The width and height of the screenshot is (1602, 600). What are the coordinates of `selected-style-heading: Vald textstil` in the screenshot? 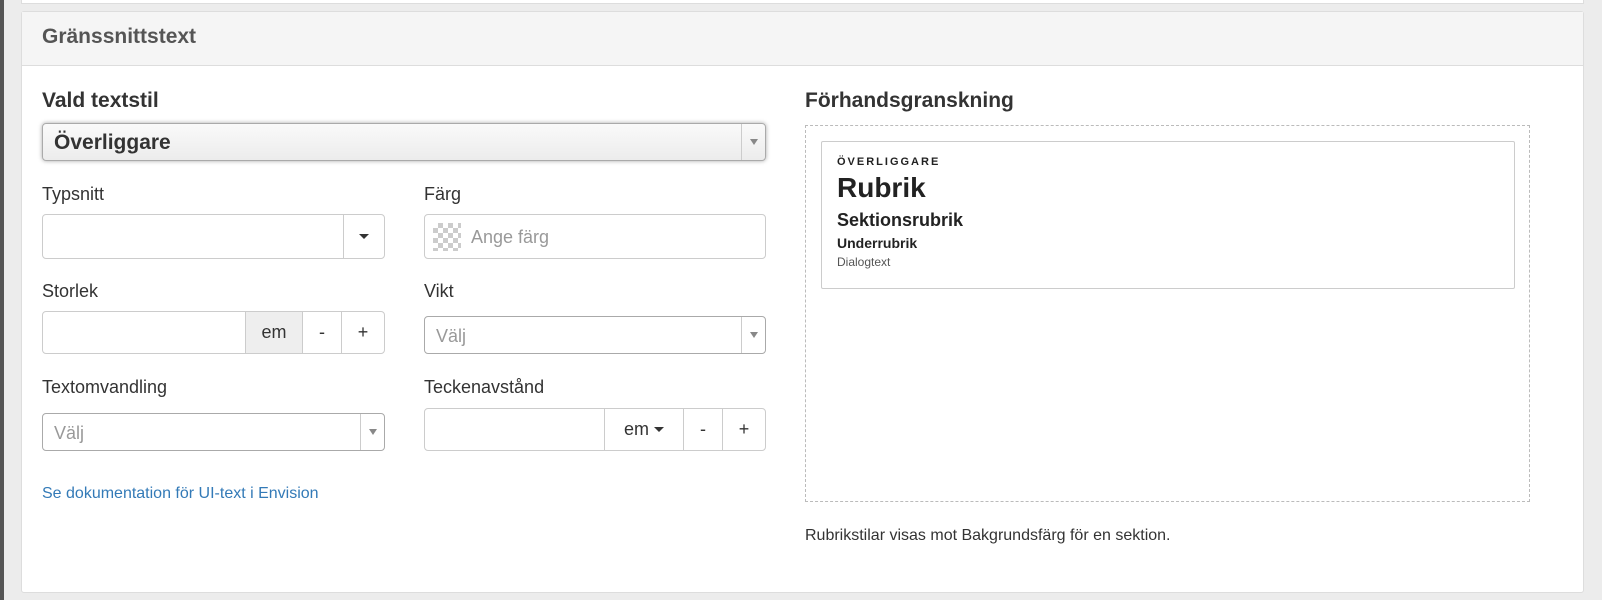 It's located at (100, 100).